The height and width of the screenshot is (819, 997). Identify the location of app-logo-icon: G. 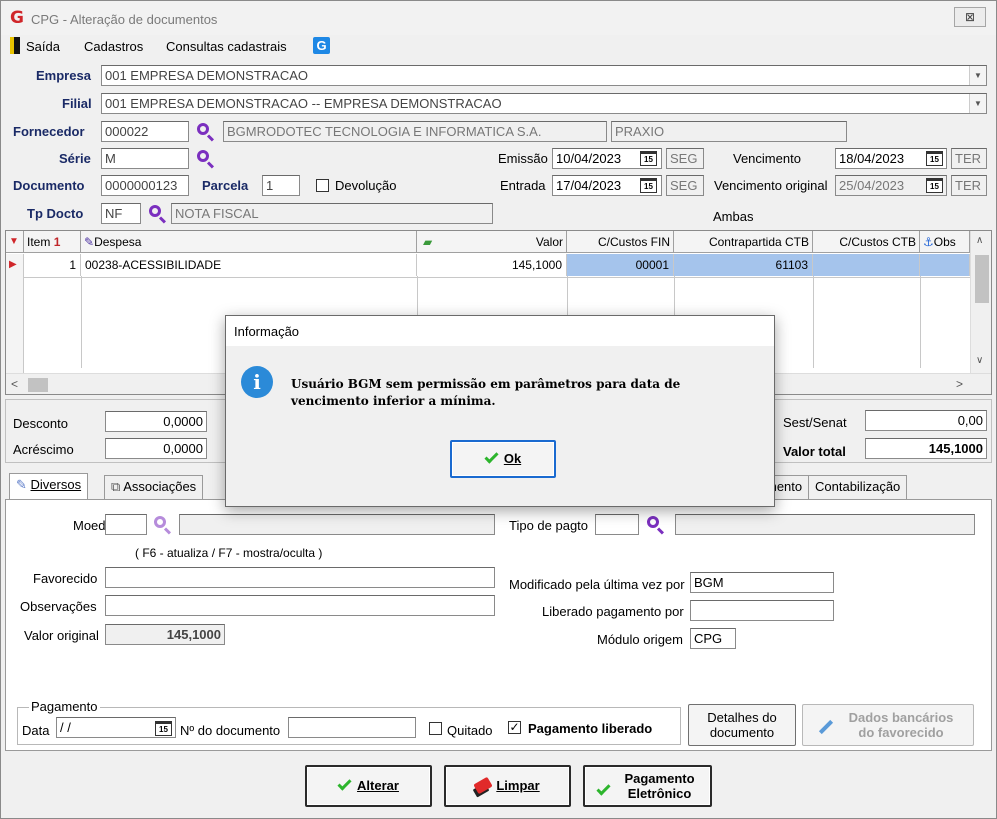
(17, 18).